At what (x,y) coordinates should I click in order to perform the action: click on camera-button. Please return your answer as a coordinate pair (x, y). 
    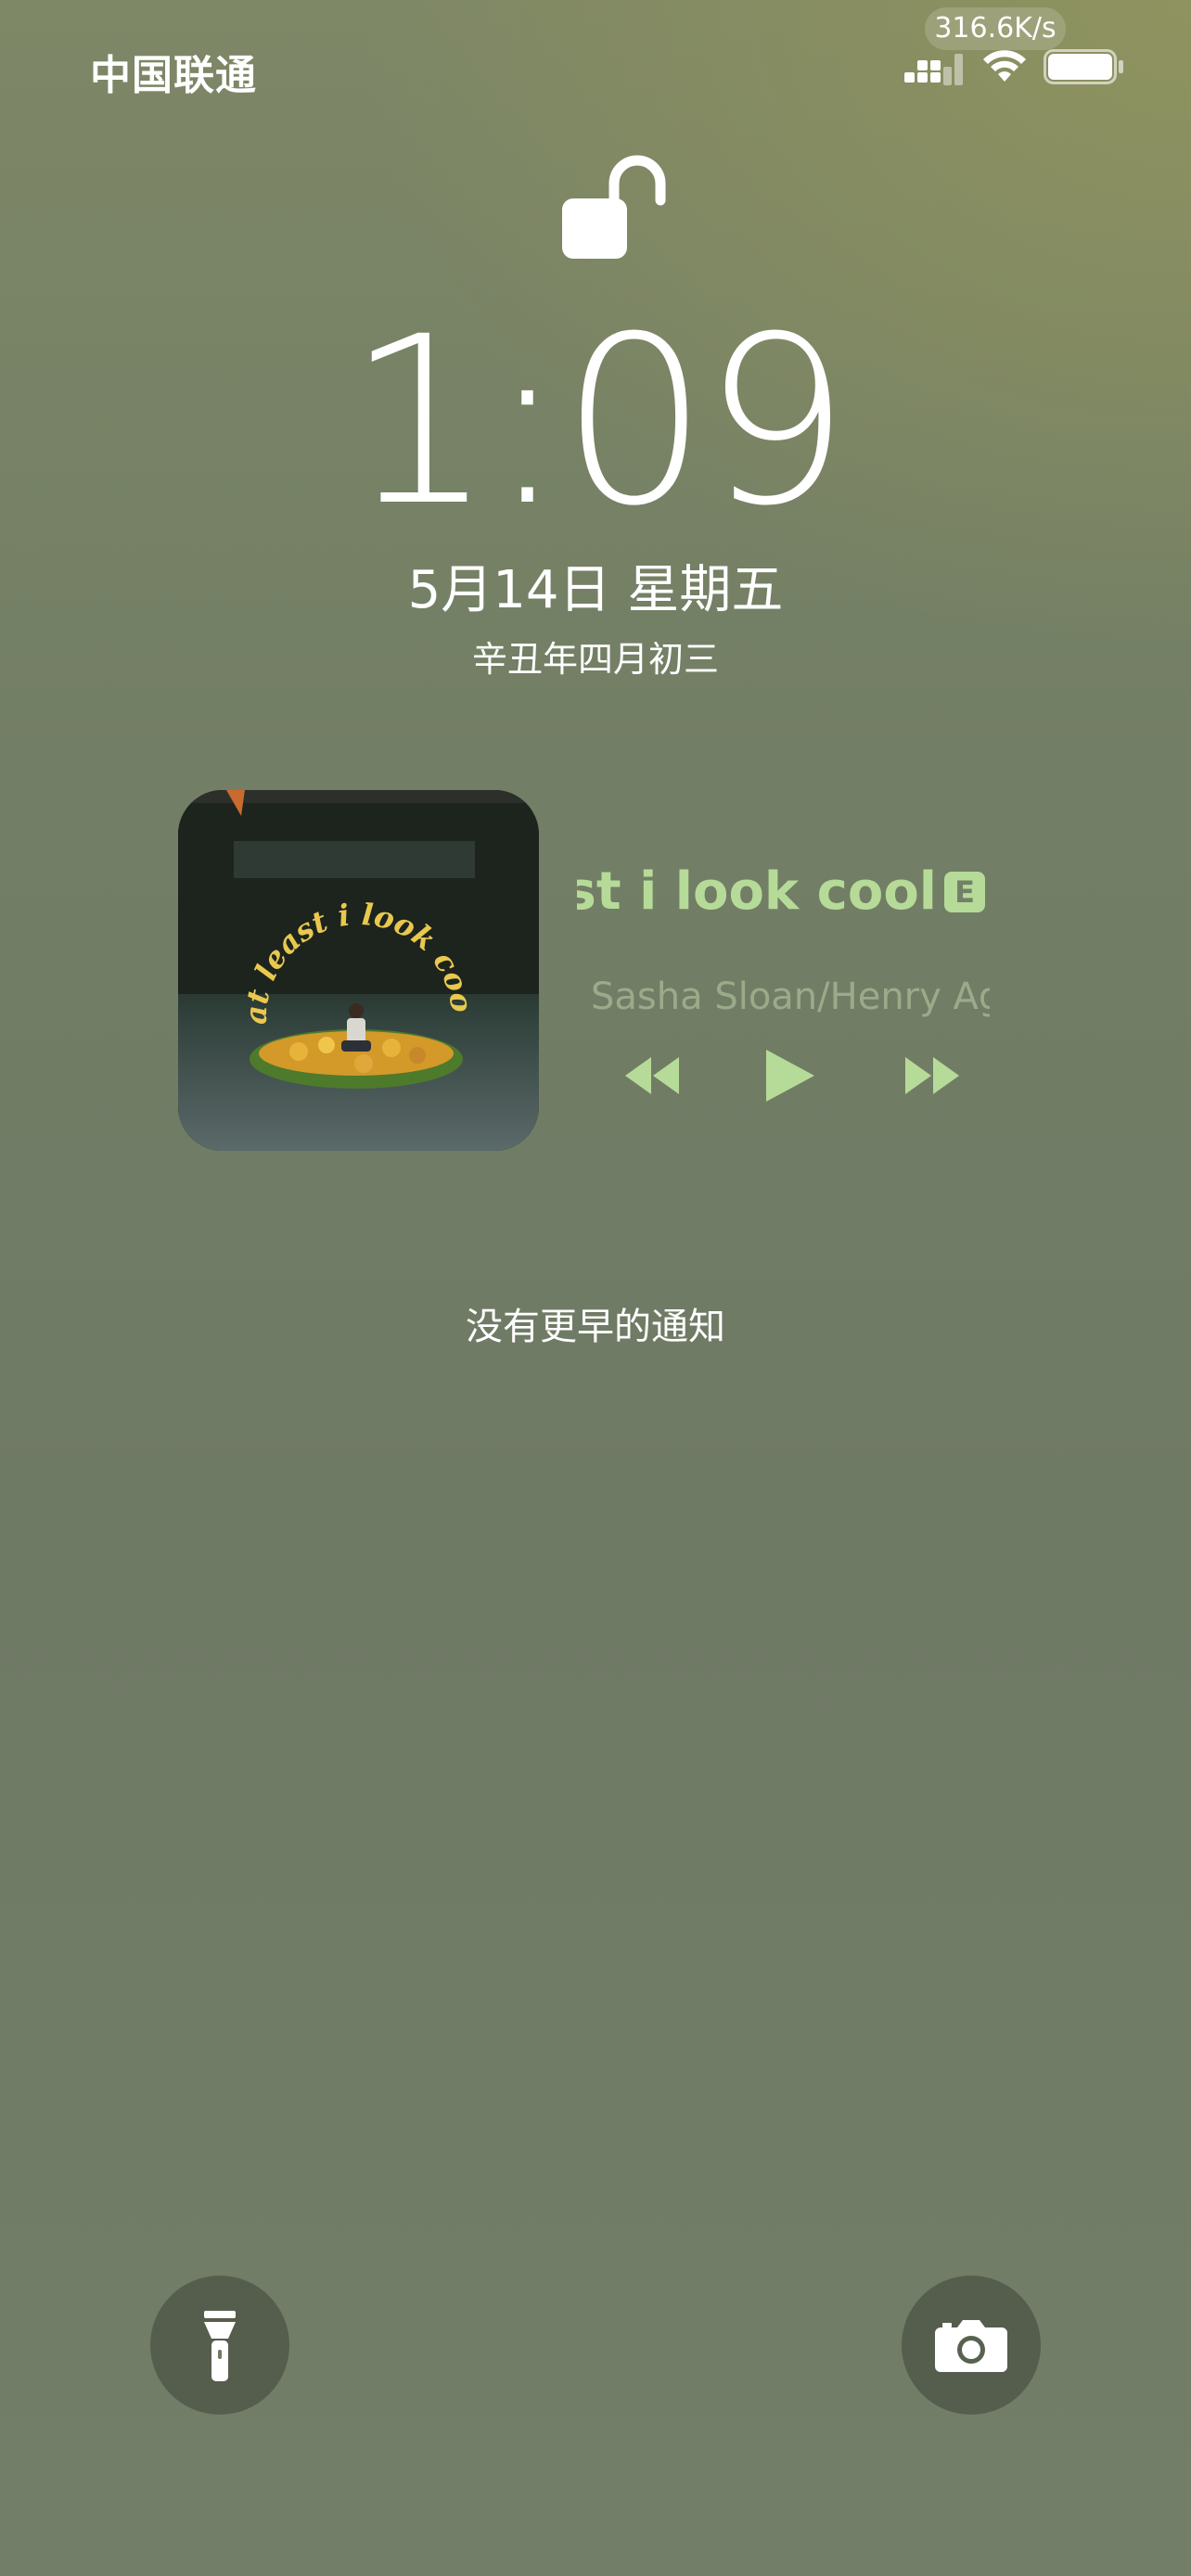
    Looking at the image, I should click on (971, 2345).